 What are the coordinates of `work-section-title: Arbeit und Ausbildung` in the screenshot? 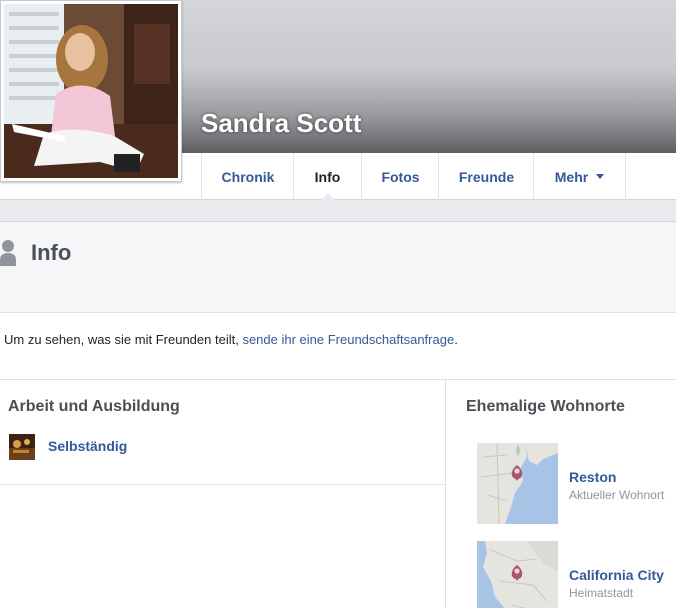 It's located at (94, 406).